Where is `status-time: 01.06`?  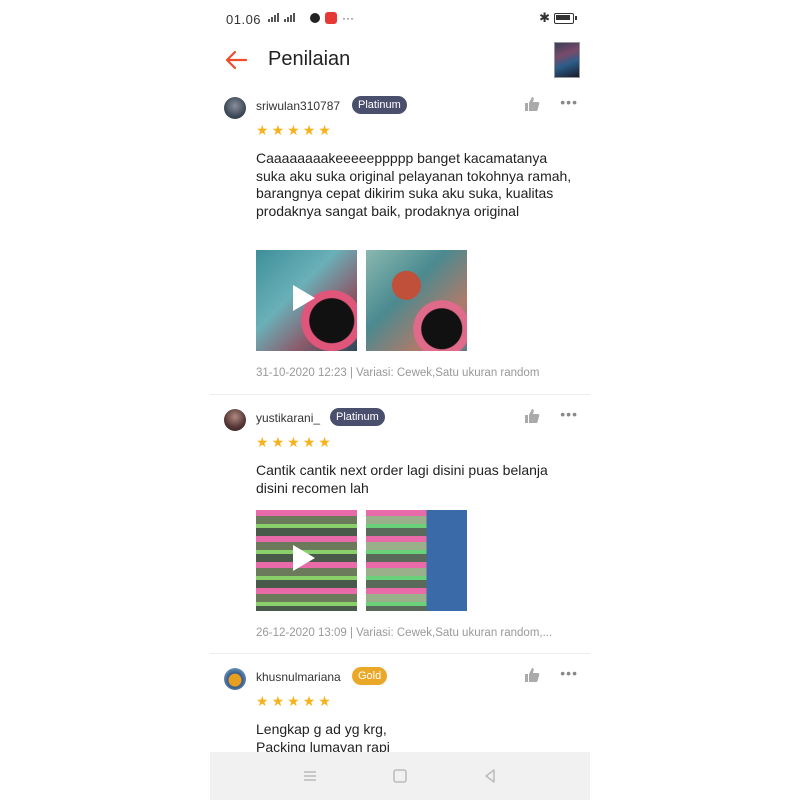
status-time: 01.06 is located at coordinates (244, 19).